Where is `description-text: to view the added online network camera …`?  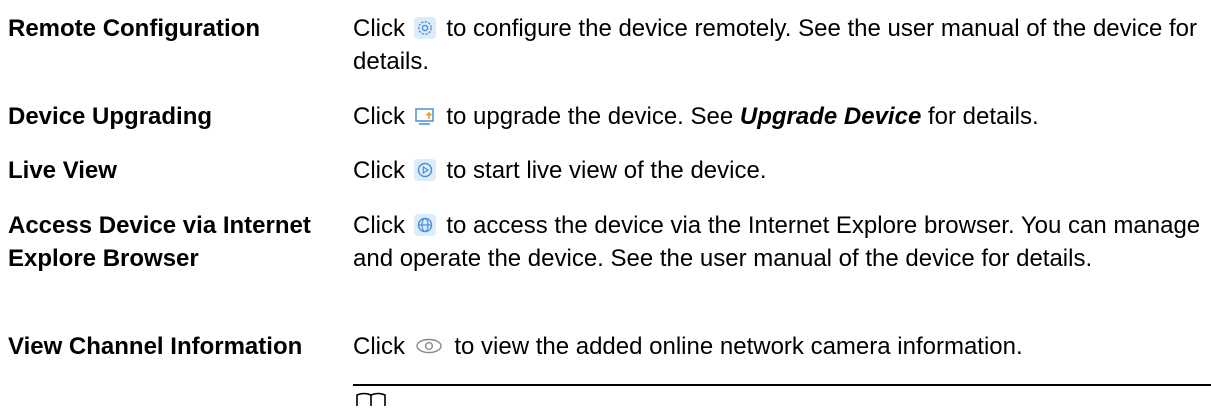
description-text: to view the added online network camera … is located at coordinates (738, 346).